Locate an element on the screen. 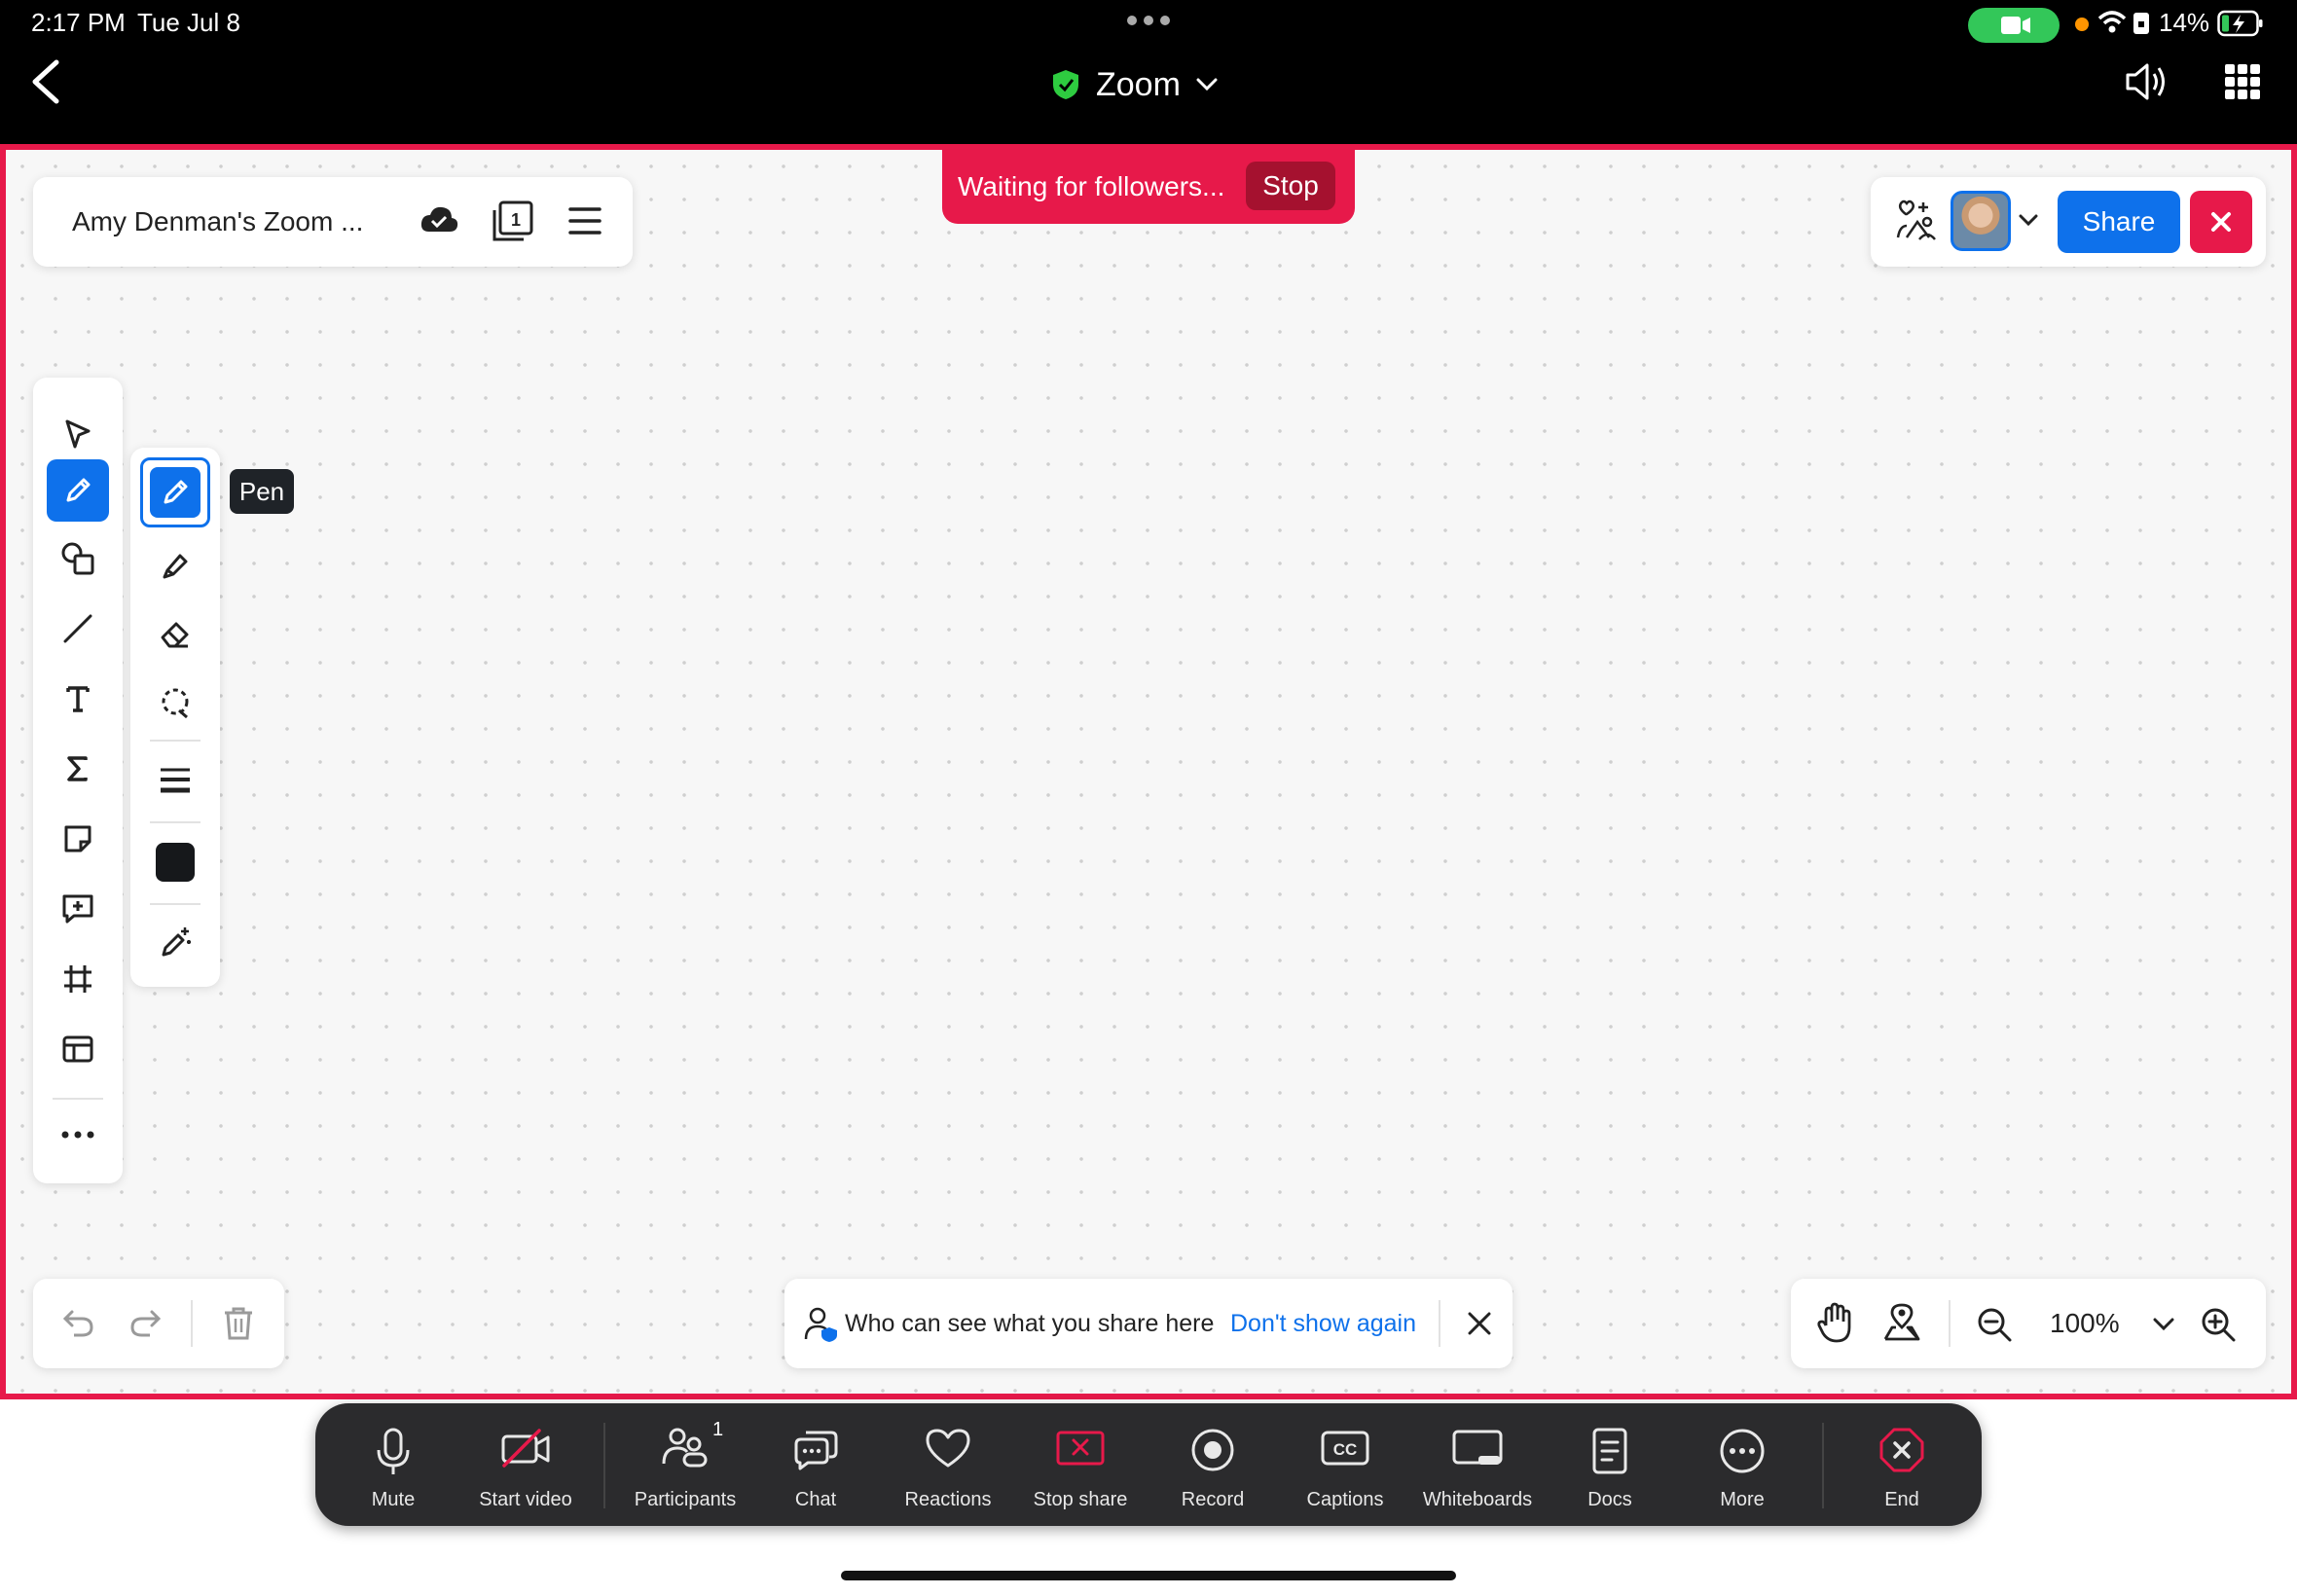 The image size is (2297, 1596). board-header: Amy Denman's Zoom ... 1 is located at coordinates (333, 222).